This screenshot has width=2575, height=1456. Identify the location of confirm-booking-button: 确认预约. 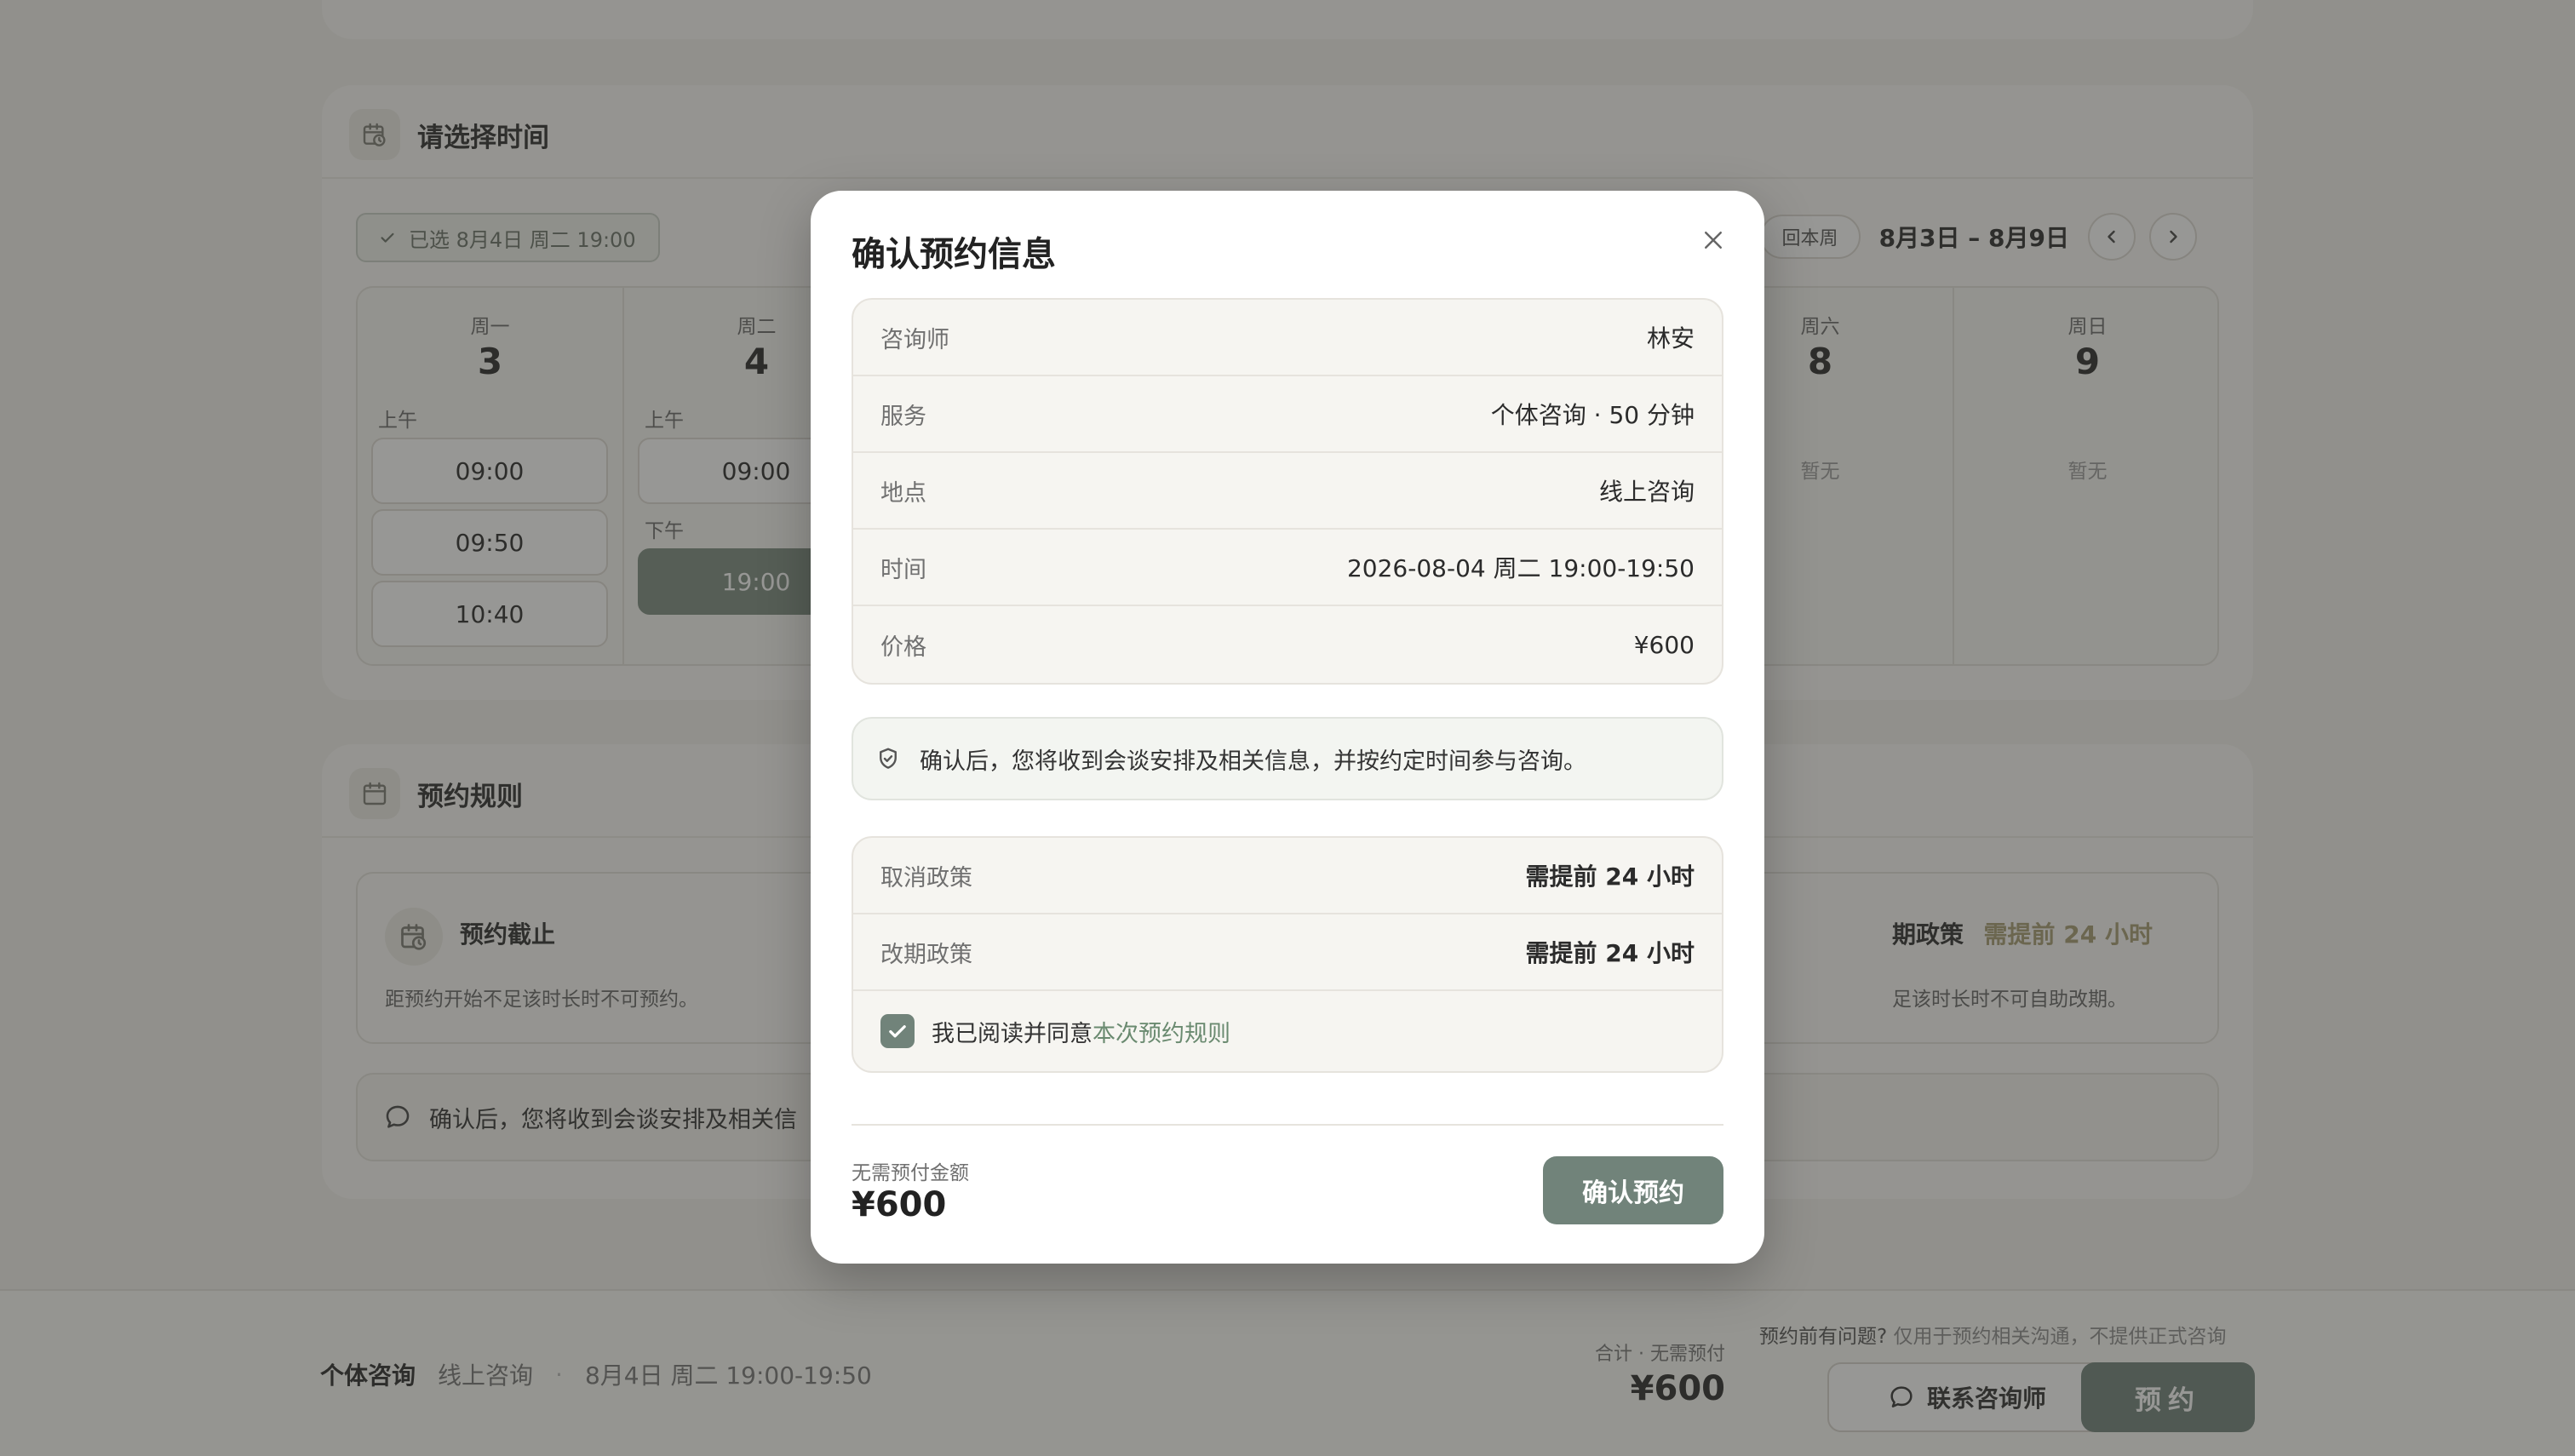
(1633, 1190).